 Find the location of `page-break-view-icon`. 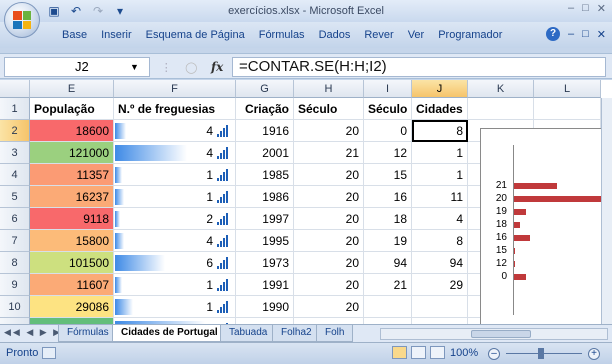

page-break-view-icon is located at coordinates (437, 352).